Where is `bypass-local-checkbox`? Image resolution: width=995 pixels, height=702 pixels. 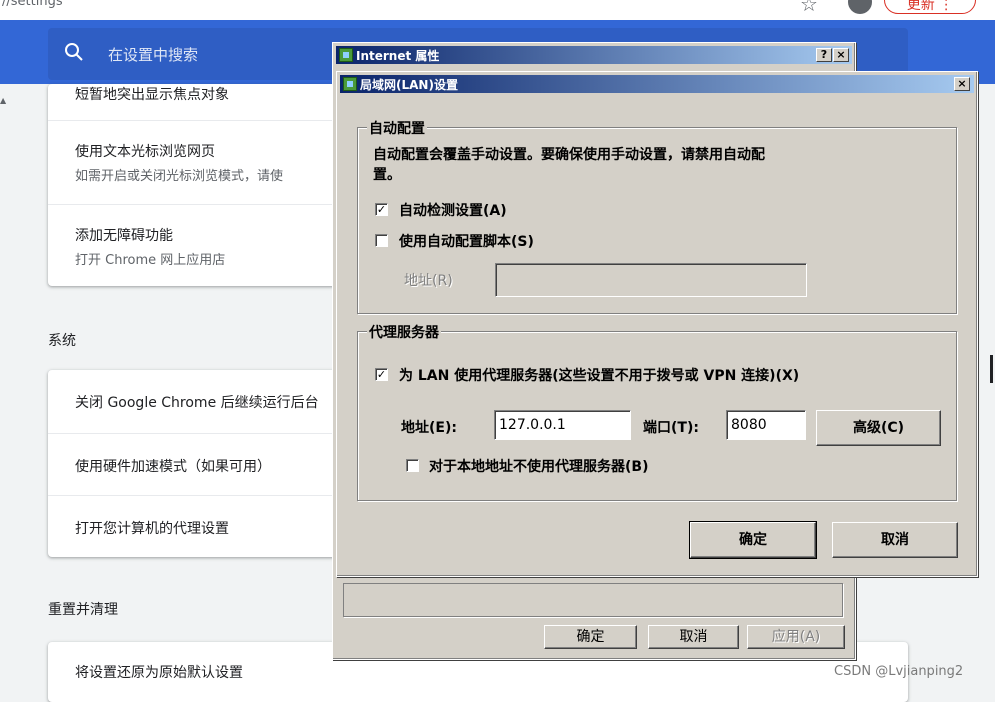
bypass-local-checkbox is located at coordinates (412, 465).